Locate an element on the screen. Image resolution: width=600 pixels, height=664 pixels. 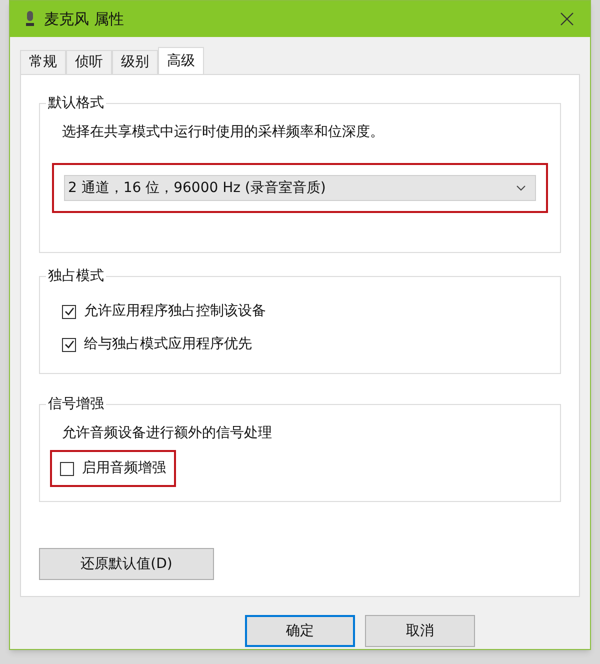
checkbox-label: 启用音频增强 is located at coordinates (124, 468).